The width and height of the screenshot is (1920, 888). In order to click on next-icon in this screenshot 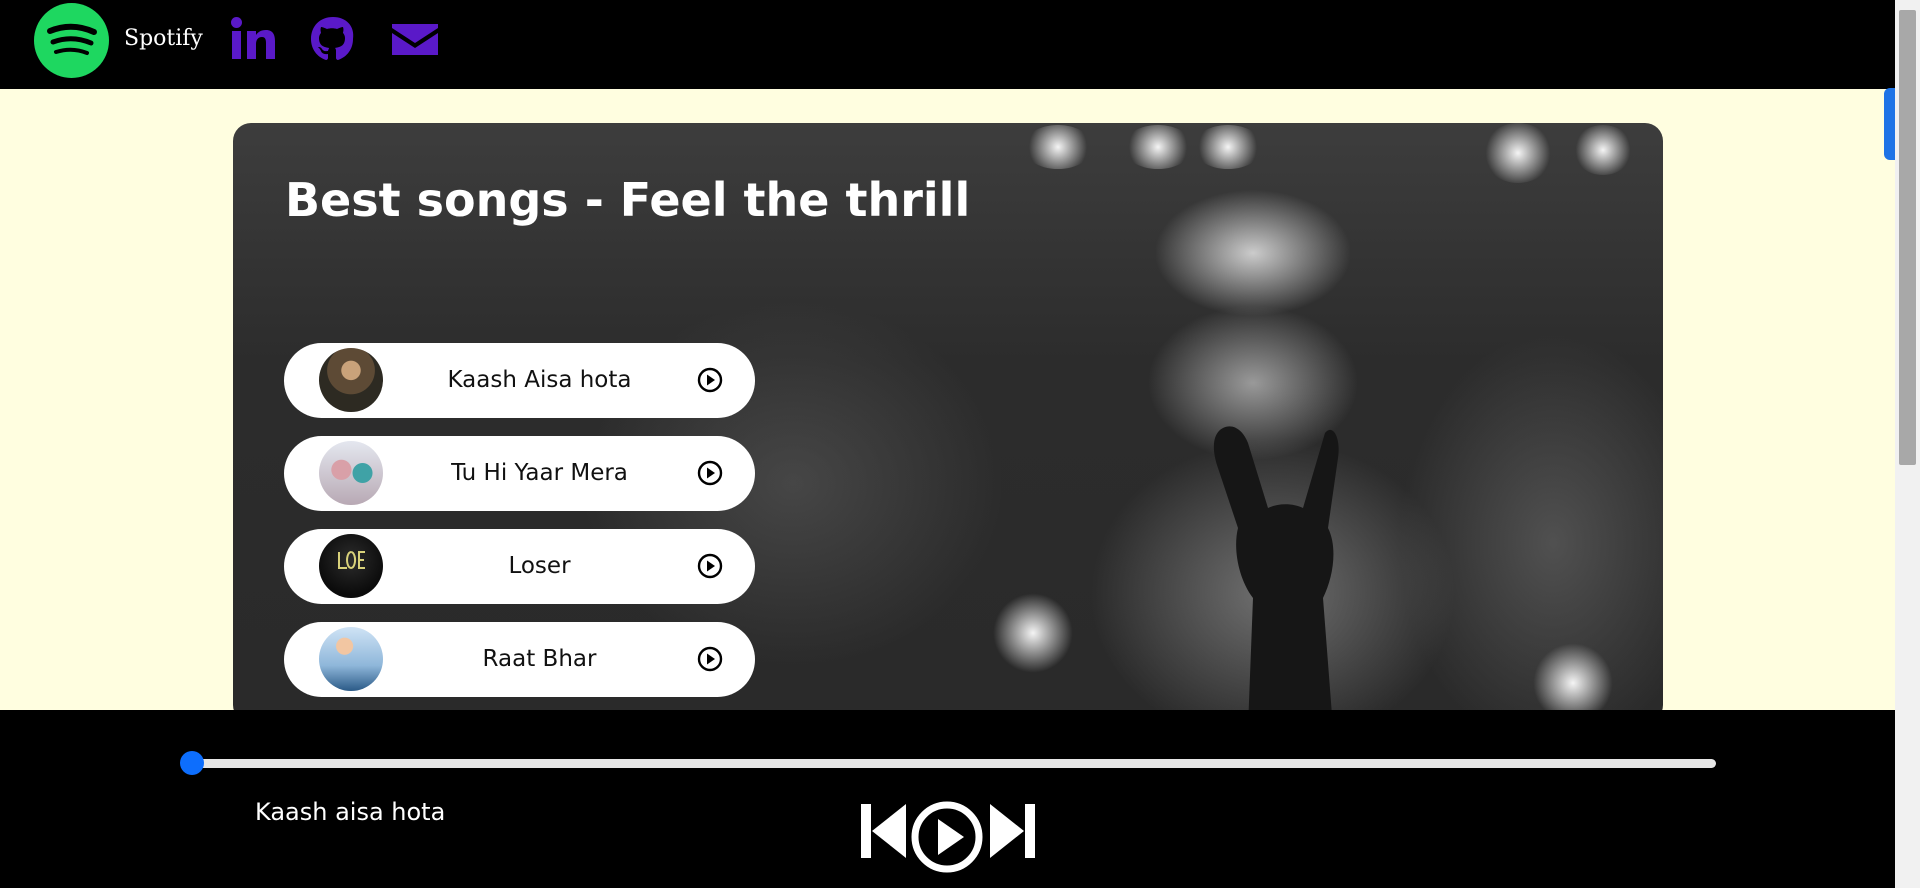, I will do `click(1012, 831)`.